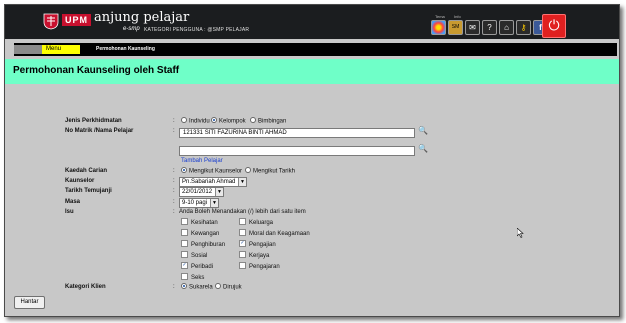 This screenshot has height=323, width=626. What do you see at coordinates (440, 16) in the screenshot?
I see `tema-label: Tema` at bounding box center [440, 16].